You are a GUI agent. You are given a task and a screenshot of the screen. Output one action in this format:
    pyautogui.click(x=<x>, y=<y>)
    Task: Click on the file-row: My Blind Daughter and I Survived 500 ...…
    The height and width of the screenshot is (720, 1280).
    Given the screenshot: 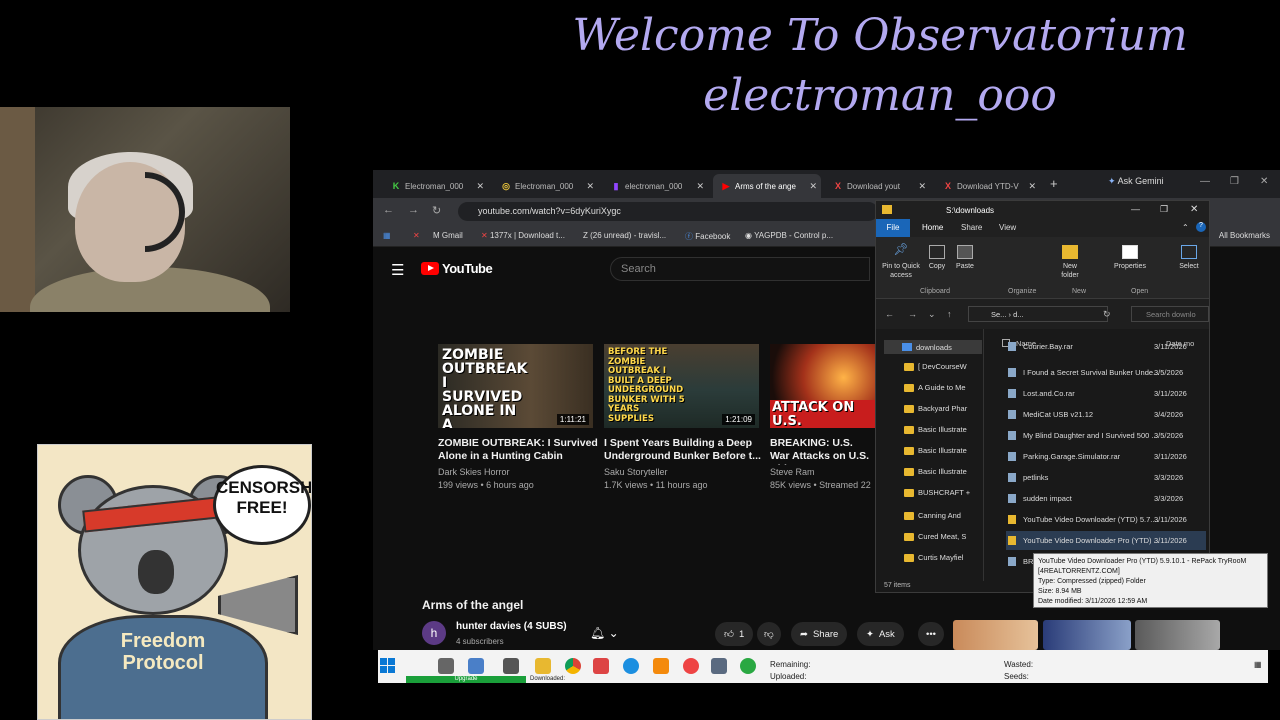 What is the action you would take?
    pyautogui.click(x=1106, y=435)
    